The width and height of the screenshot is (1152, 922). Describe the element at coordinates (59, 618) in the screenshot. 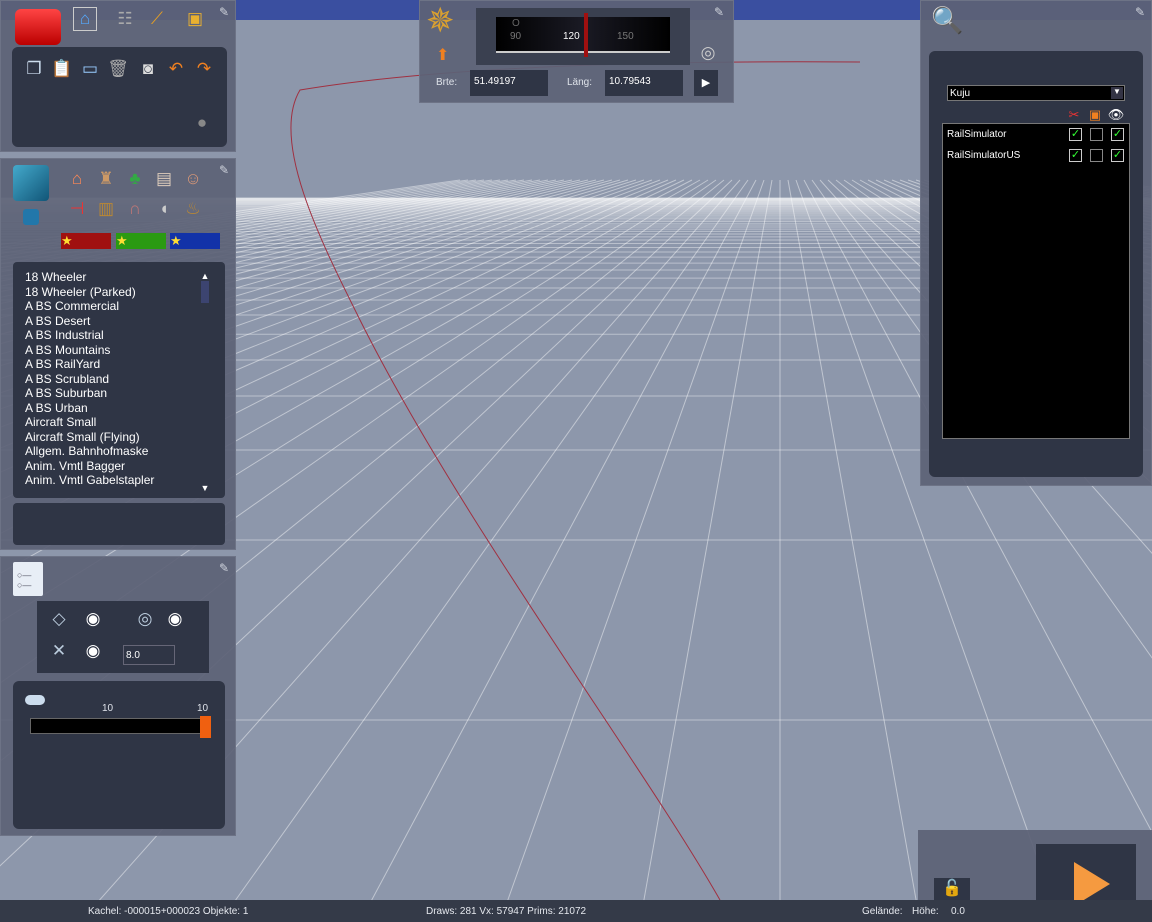

I see `flat-plane-icon: ◇` at that location.